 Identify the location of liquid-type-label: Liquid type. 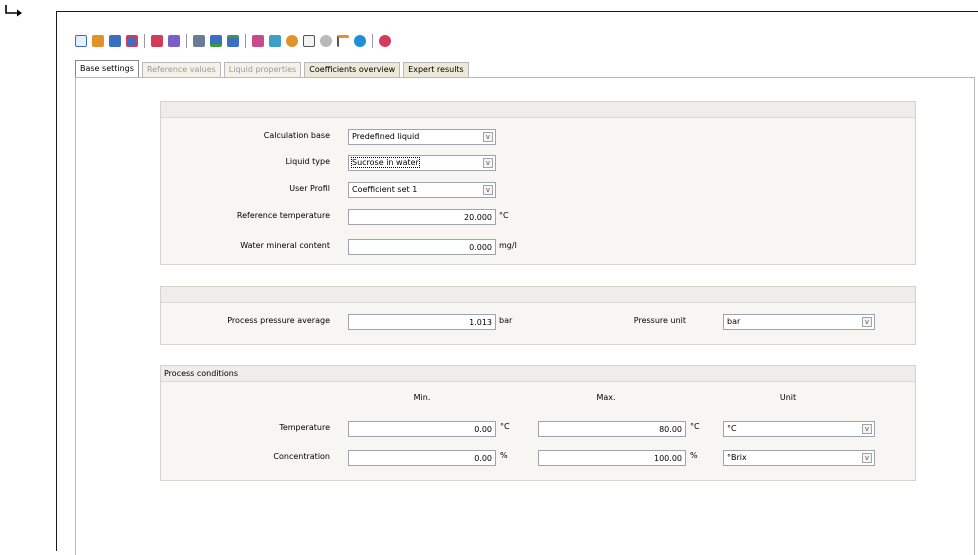
(307, 161).